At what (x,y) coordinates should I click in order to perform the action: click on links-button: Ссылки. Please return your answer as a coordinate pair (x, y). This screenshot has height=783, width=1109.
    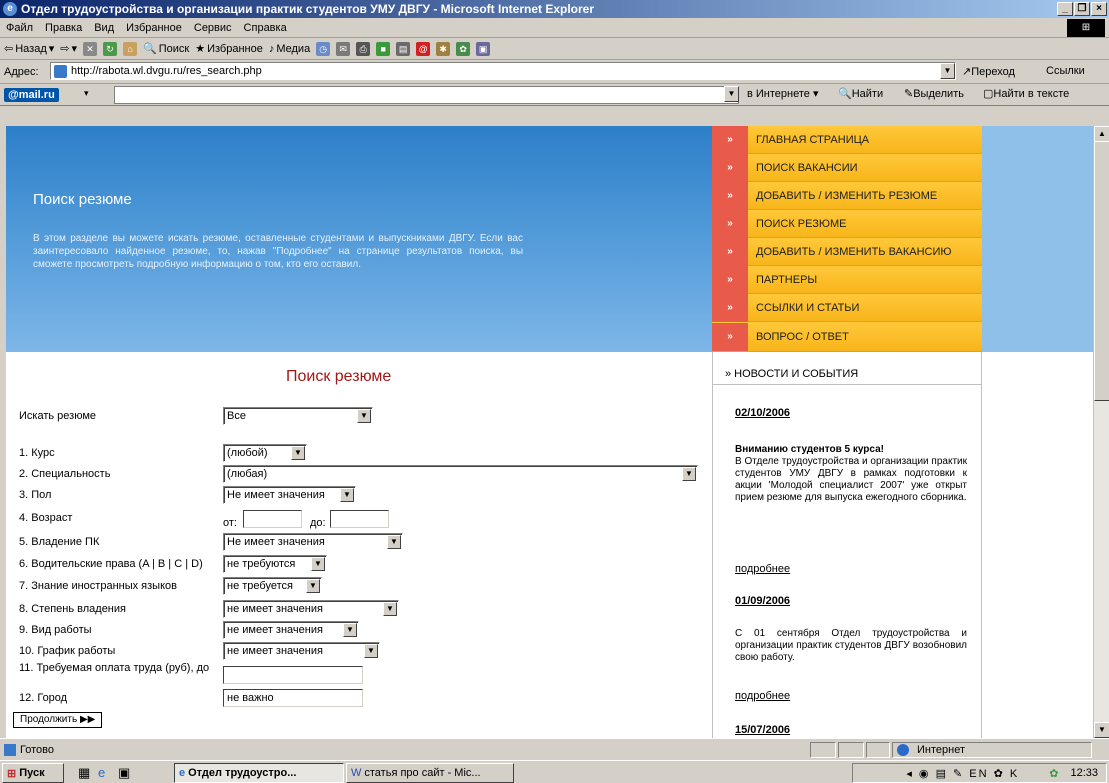
    Looking at the image, I should click on (1065, 71).